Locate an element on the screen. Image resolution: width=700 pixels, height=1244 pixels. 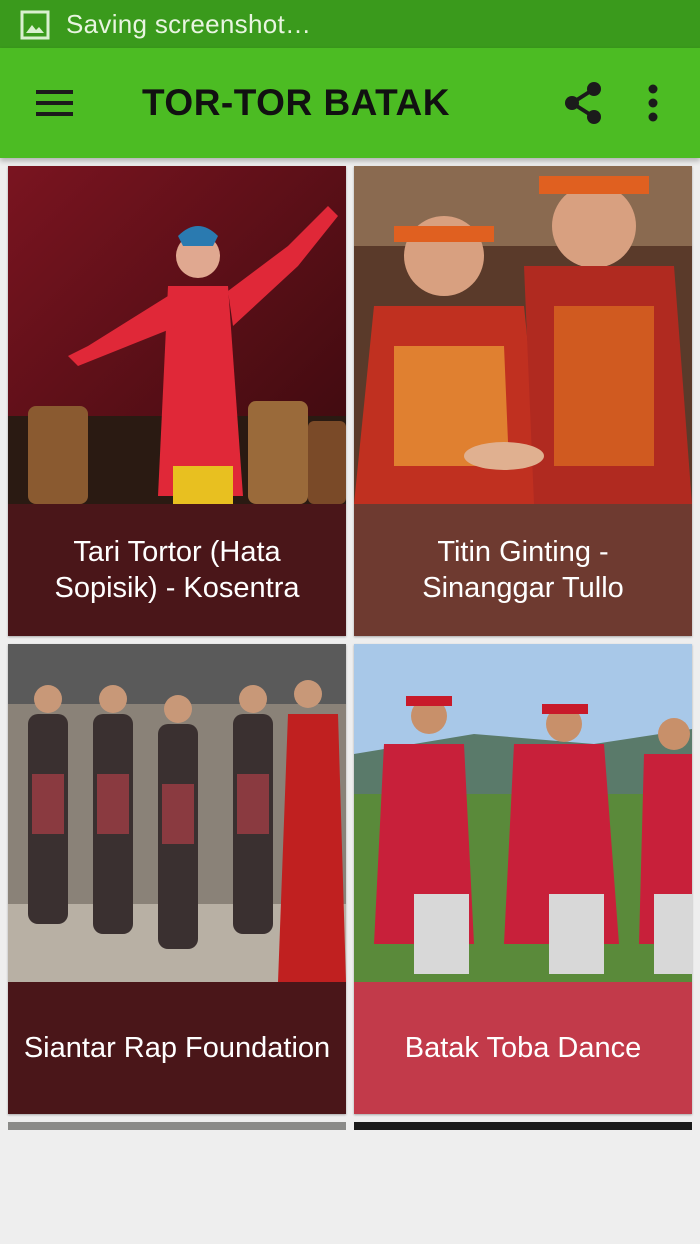
hamburger-menu-icon is located at coordinates (55, 103).